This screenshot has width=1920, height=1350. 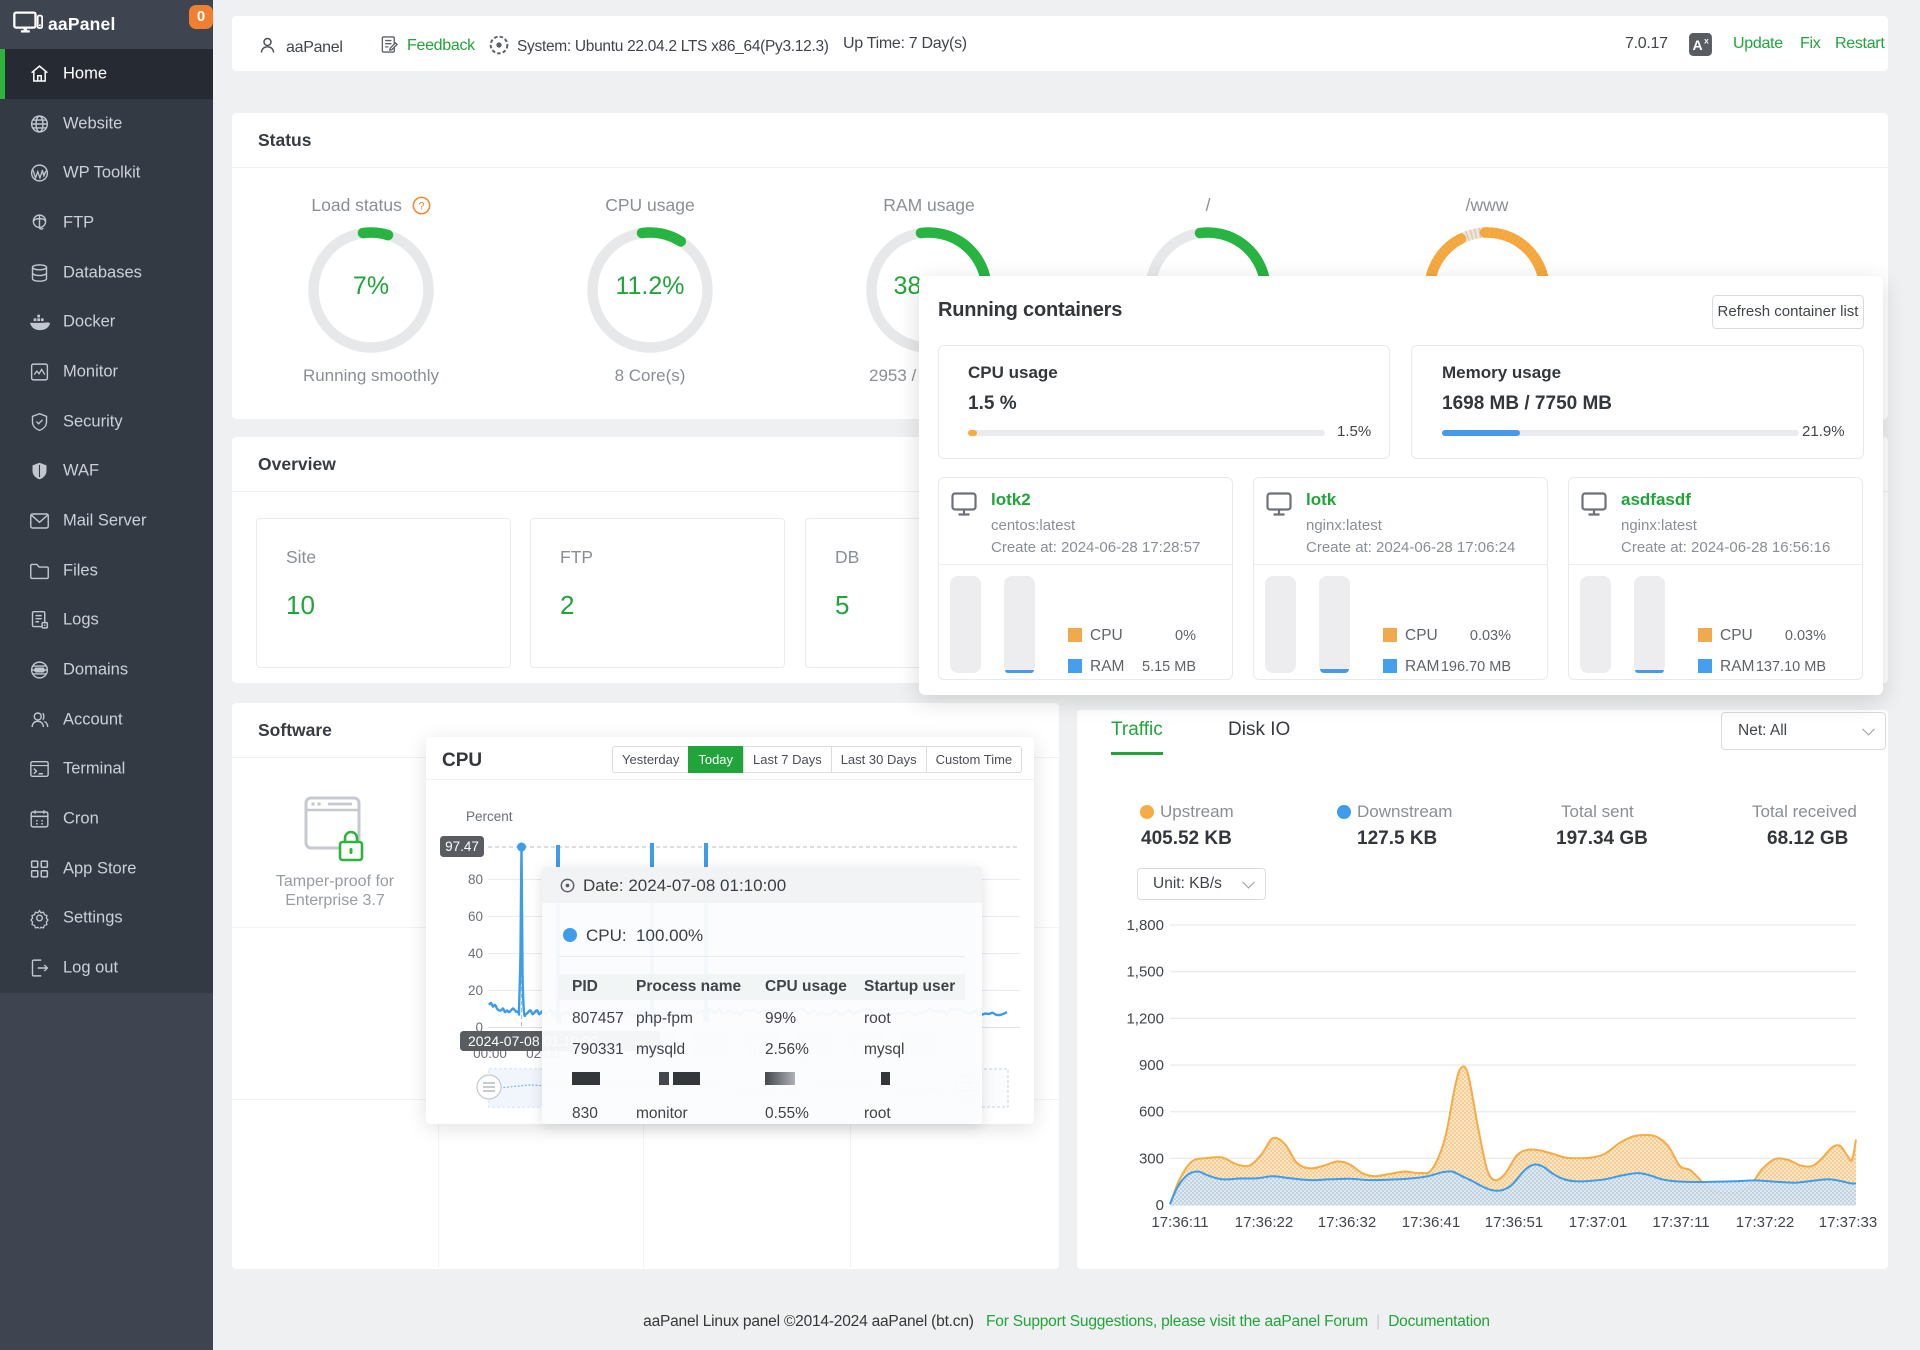 What do you see at coordinates (462, 846) in the screenshot?
I see `svg-text: 97.47` at bounding box center [462, 846].